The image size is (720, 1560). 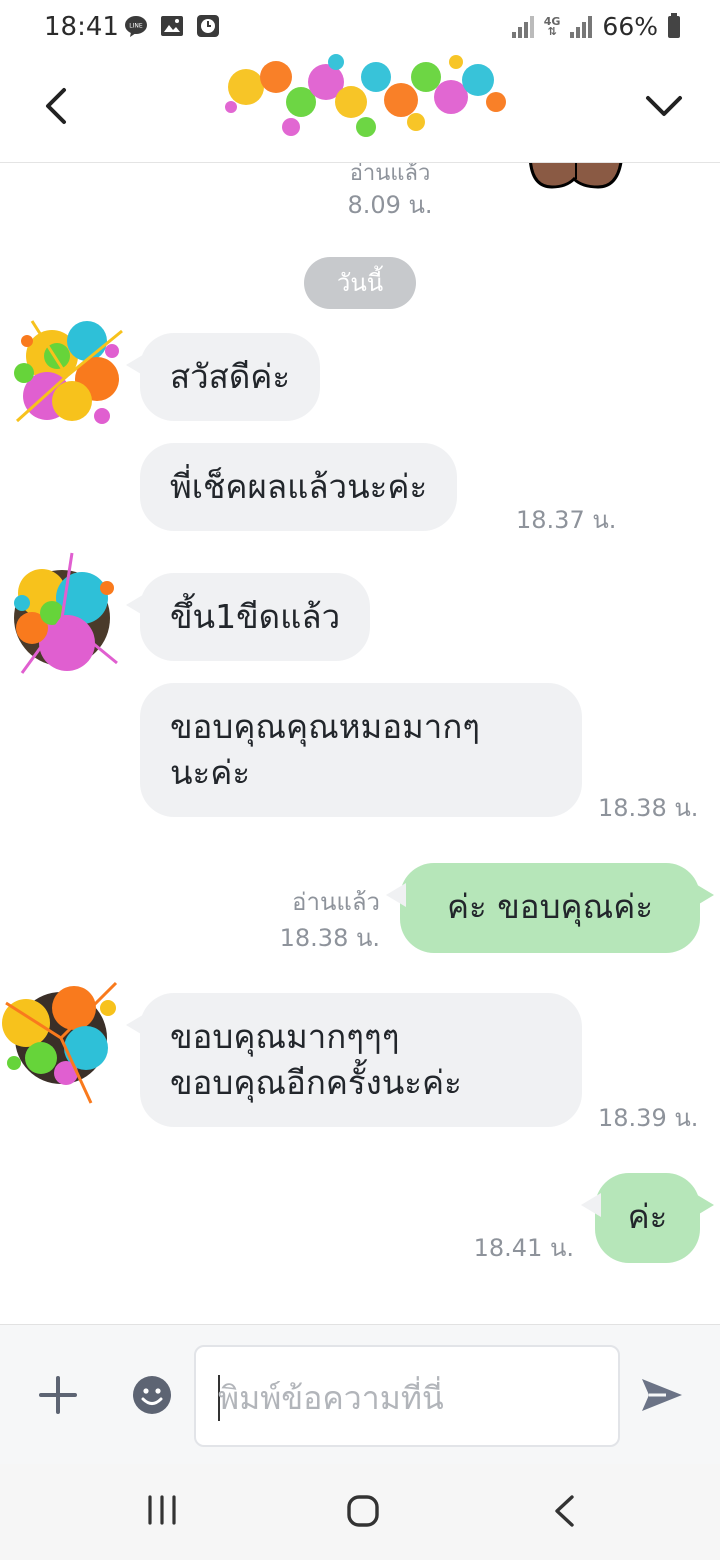 I want to click on recents-icon, so click(x=162, y=1510).